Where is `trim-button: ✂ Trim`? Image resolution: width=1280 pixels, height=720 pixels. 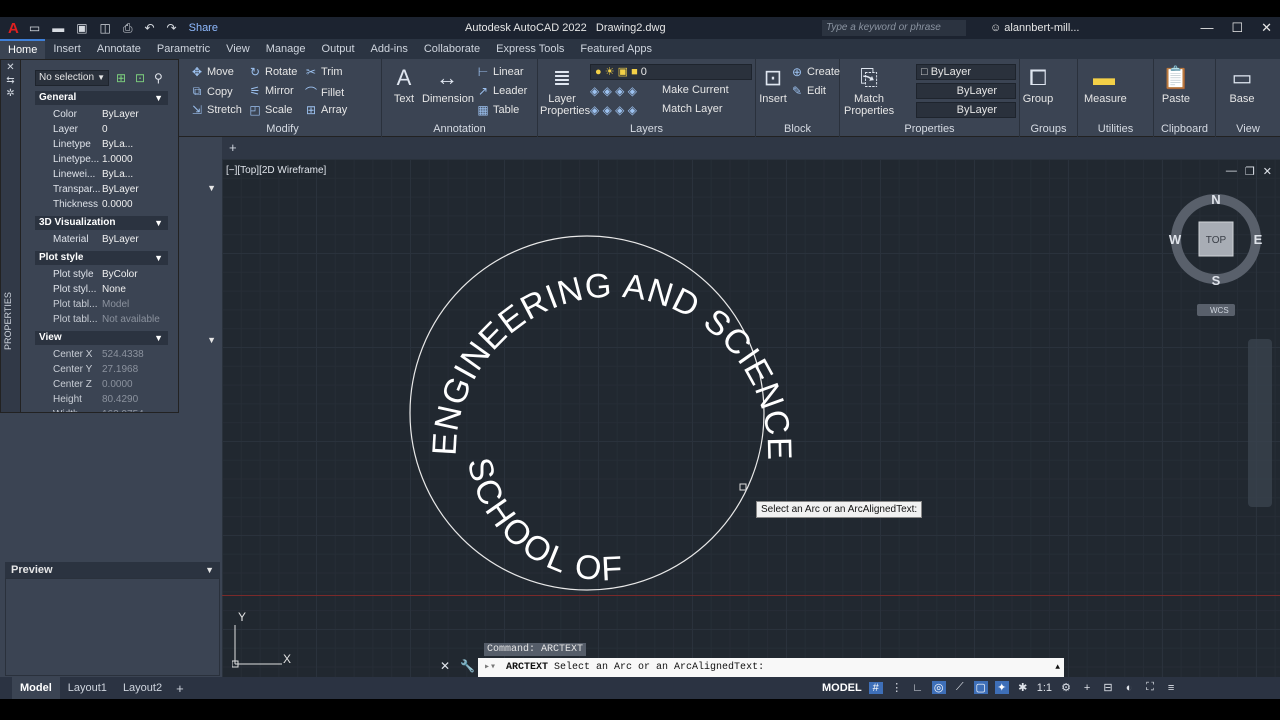 trim-button: ✂ Trim is located at coordinates (323, 72).